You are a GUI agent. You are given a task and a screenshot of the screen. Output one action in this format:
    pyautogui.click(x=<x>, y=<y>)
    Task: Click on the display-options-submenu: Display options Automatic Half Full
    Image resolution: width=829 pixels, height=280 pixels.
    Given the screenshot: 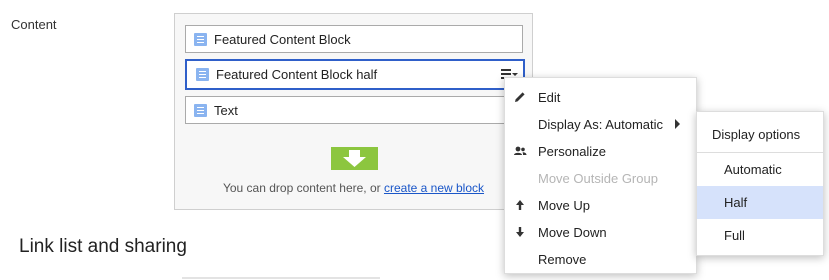 What is the action you would take?
    pyautogui.click(x=760, y=183)
    